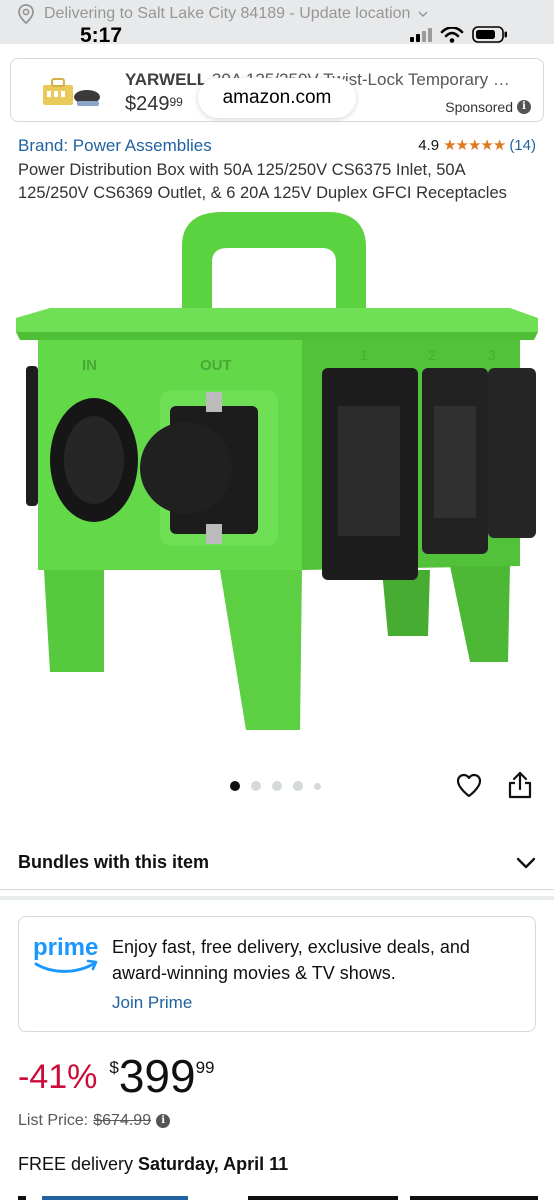 This screenshot has width=554, height=1200. What do you see at coordinates (101, 35) in the screenshot?
I see `status-time: 5:17` at bounding box center [101, 35].